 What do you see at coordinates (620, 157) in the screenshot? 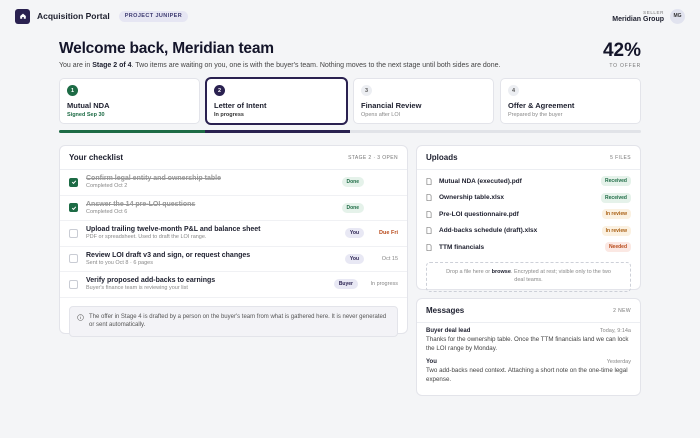
I see `uploads-meta: 5 FILES` at bounding box center [620, 157].